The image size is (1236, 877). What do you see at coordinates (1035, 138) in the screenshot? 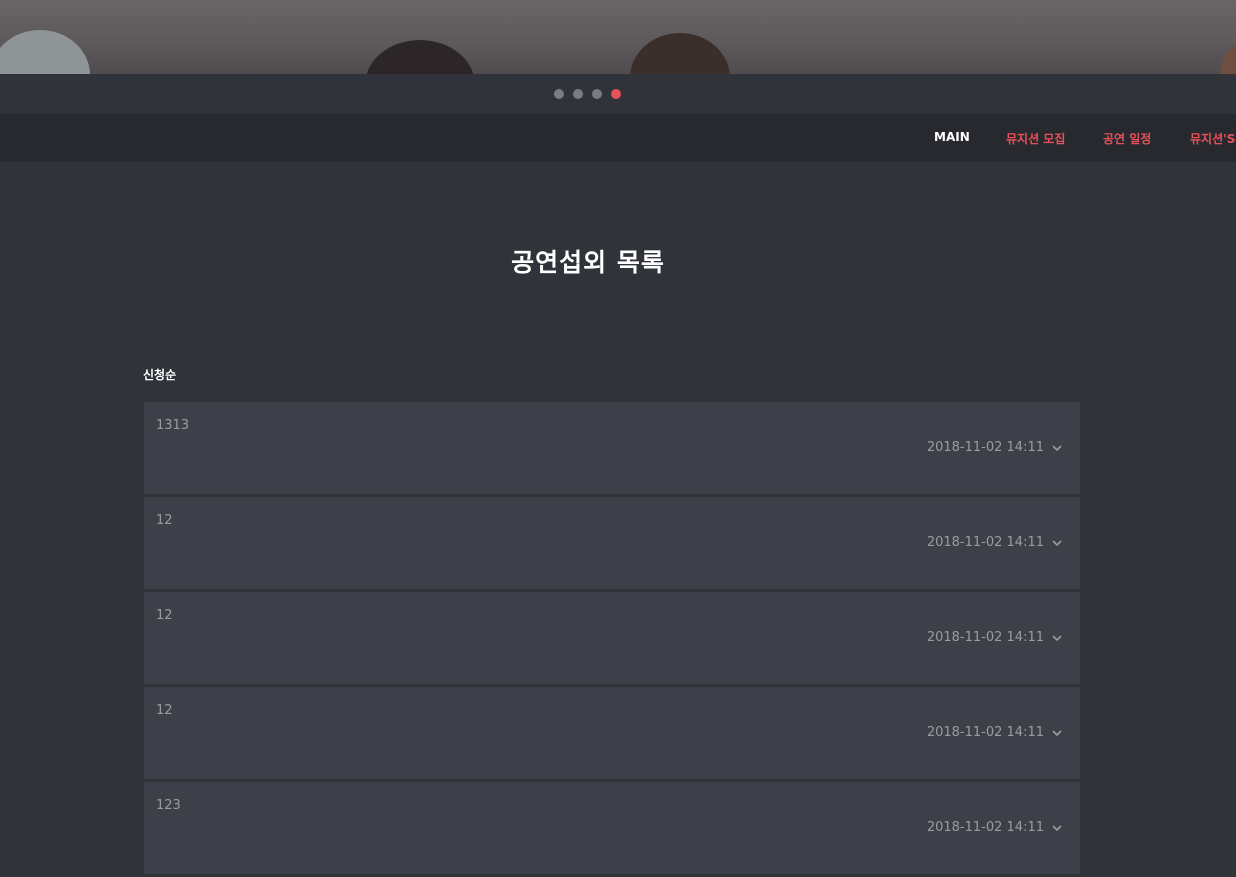
I see `nav-item-musician-recruit: 뮤지션 모집` at bounding box center [1035, 138].